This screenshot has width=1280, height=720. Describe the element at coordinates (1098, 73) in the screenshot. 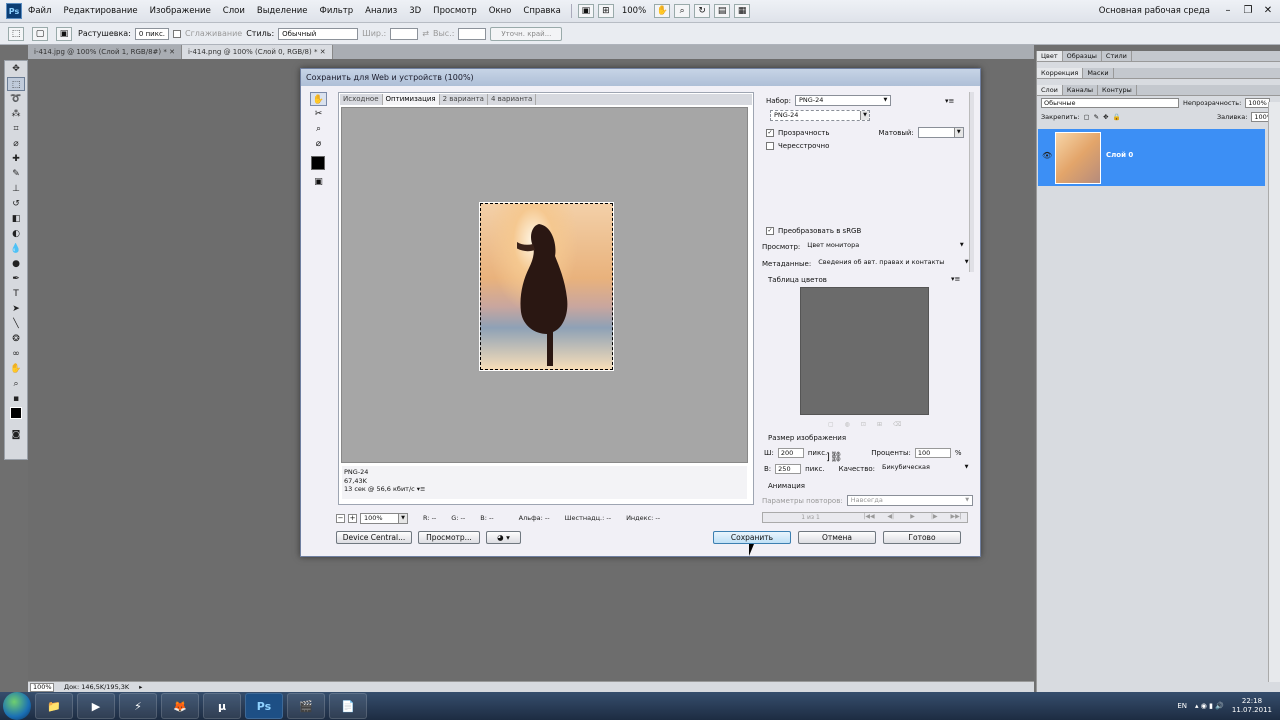

I see `tab-masks: Маски` at that location.